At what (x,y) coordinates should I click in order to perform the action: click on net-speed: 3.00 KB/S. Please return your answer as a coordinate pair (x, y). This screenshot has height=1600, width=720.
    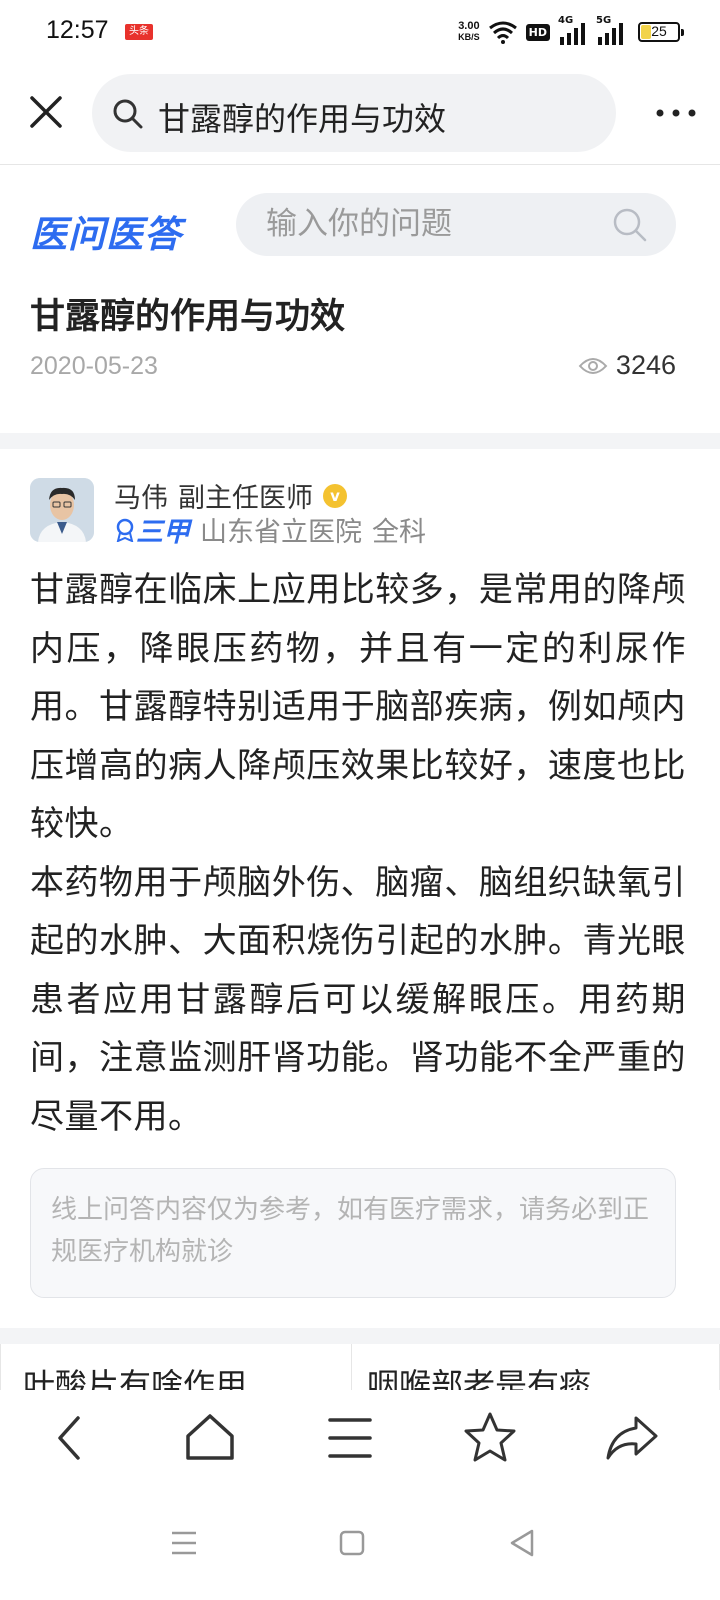
    Looking at the image, I should click on (469, 32).